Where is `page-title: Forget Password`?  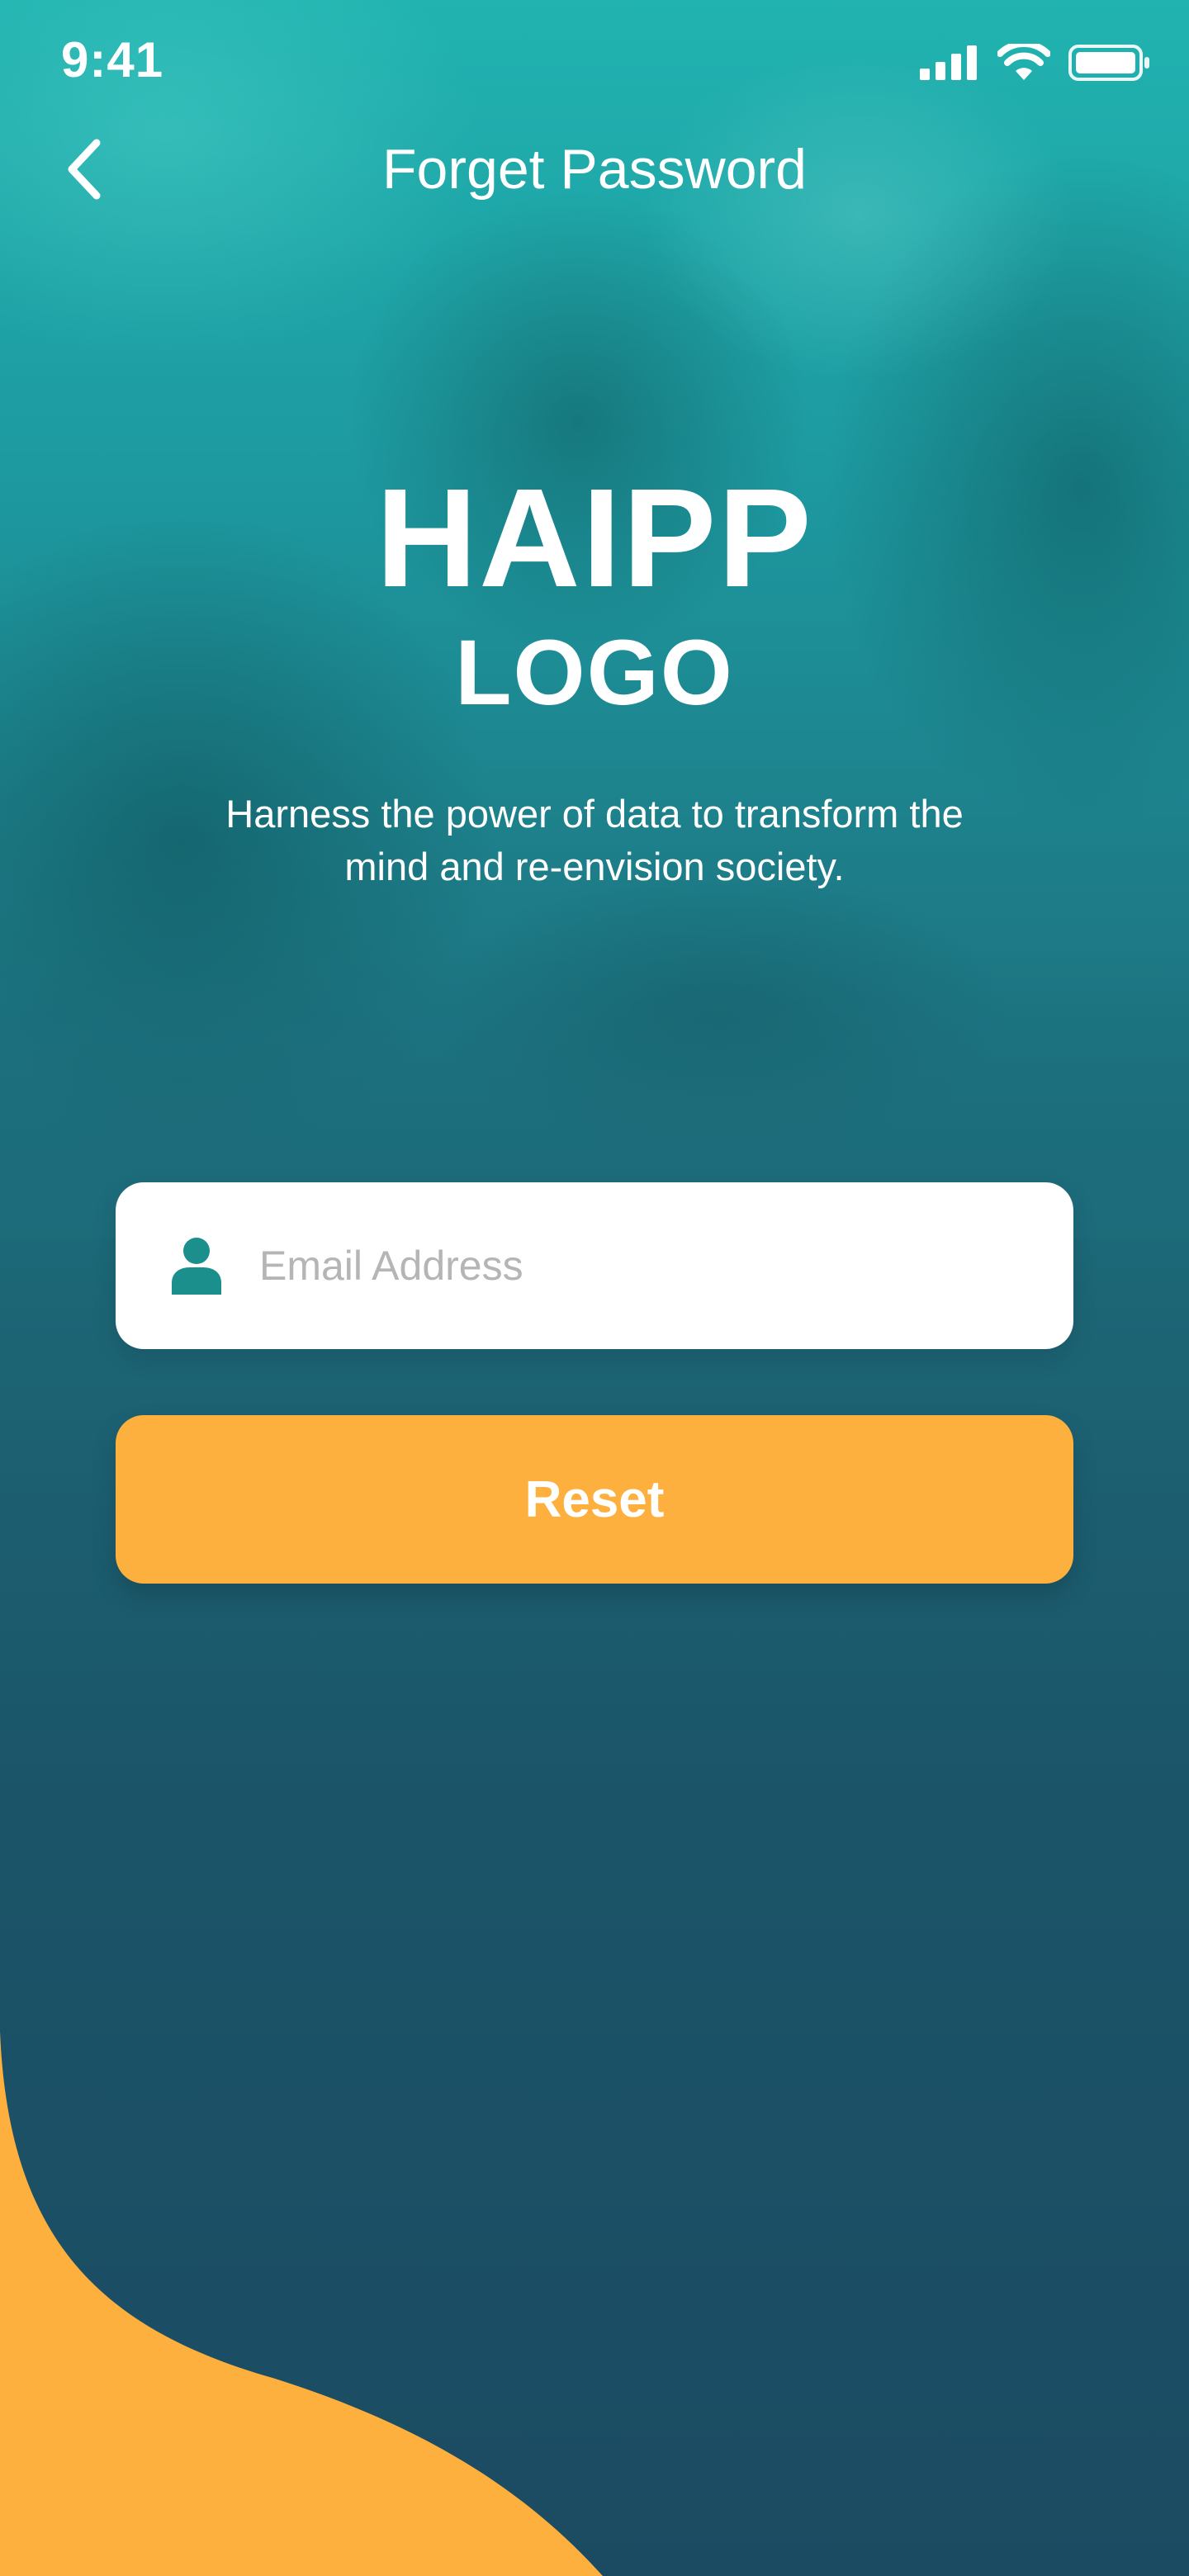 page-title: Forget Password is located at coordinates (594, 169).